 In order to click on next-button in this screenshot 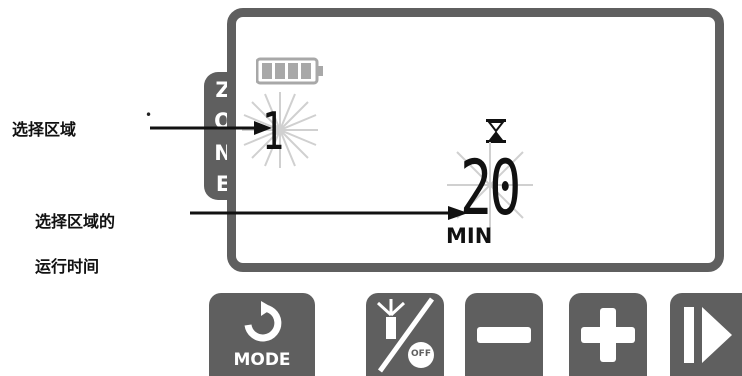, I will do `click(706, 334)`.